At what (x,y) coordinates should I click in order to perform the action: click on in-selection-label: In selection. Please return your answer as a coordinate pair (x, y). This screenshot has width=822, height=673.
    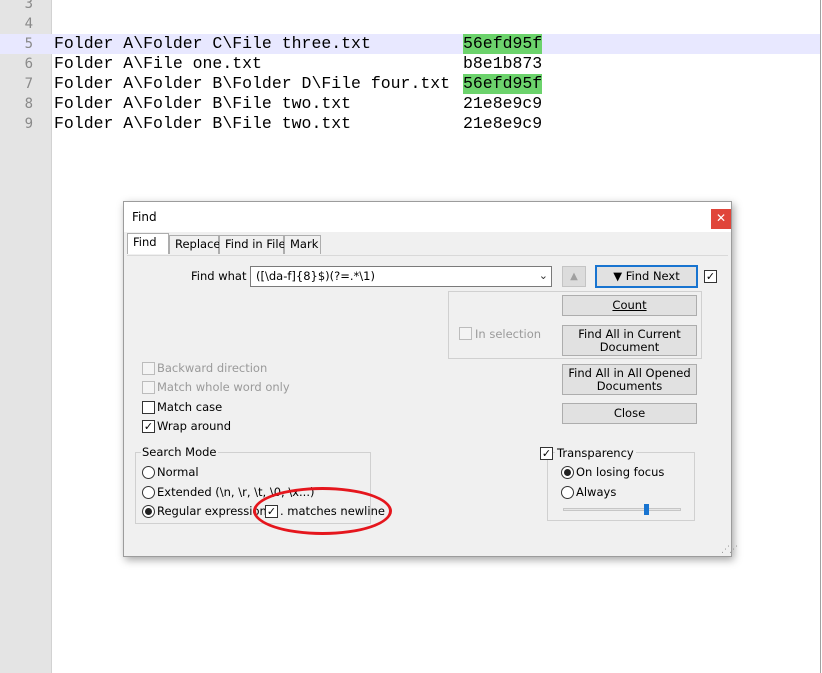
    Looking at the image, I should click on (508, 334).